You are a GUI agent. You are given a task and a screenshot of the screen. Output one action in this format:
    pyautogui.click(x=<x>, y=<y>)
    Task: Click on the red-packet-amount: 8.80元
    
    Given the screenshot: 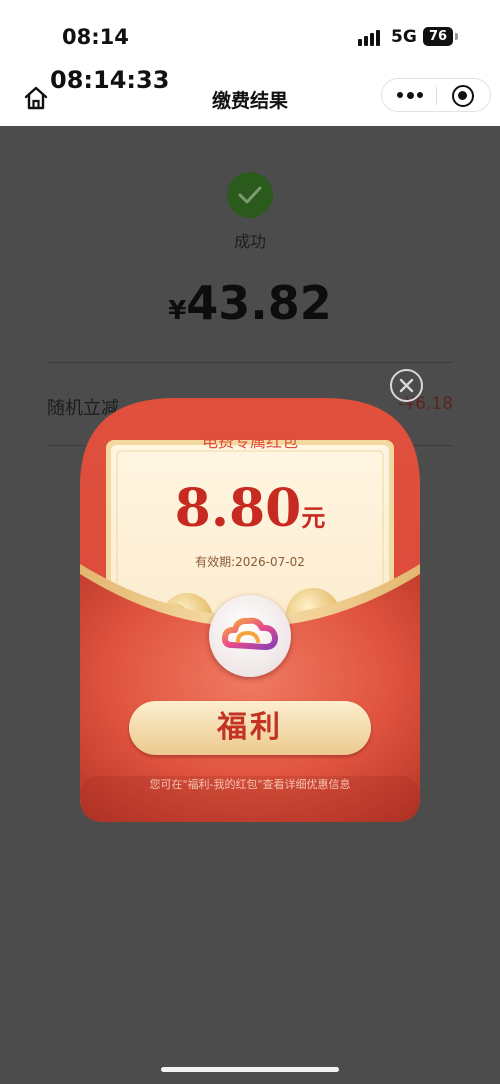 What is the action you would take?
    pyautogui.click(x=250, y=508)
    